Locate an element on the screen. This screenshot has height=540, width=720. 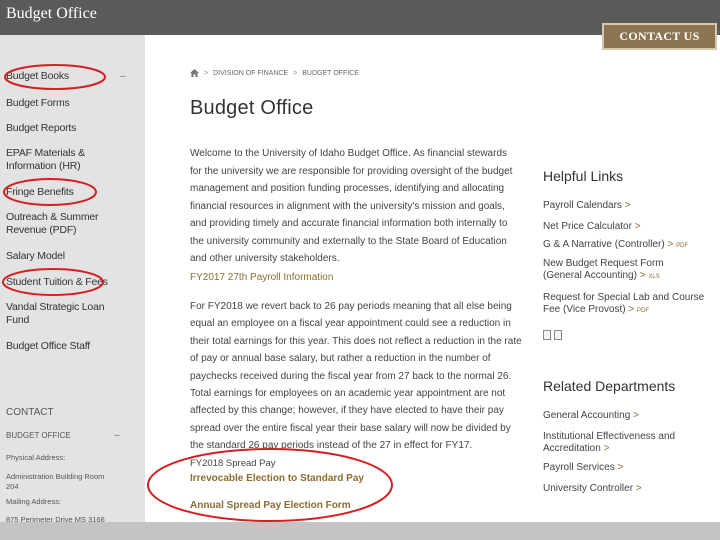
helpful-link-ga-narrative: G & A Narrative (Controller) > PDF is located at coordinates (628, 245).